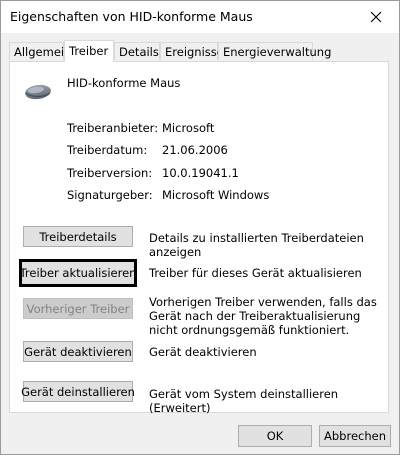 The width and height of the screenshot is (400, 455). I want to click on driver-version-label: Treiberversion:, so click(110, 173).